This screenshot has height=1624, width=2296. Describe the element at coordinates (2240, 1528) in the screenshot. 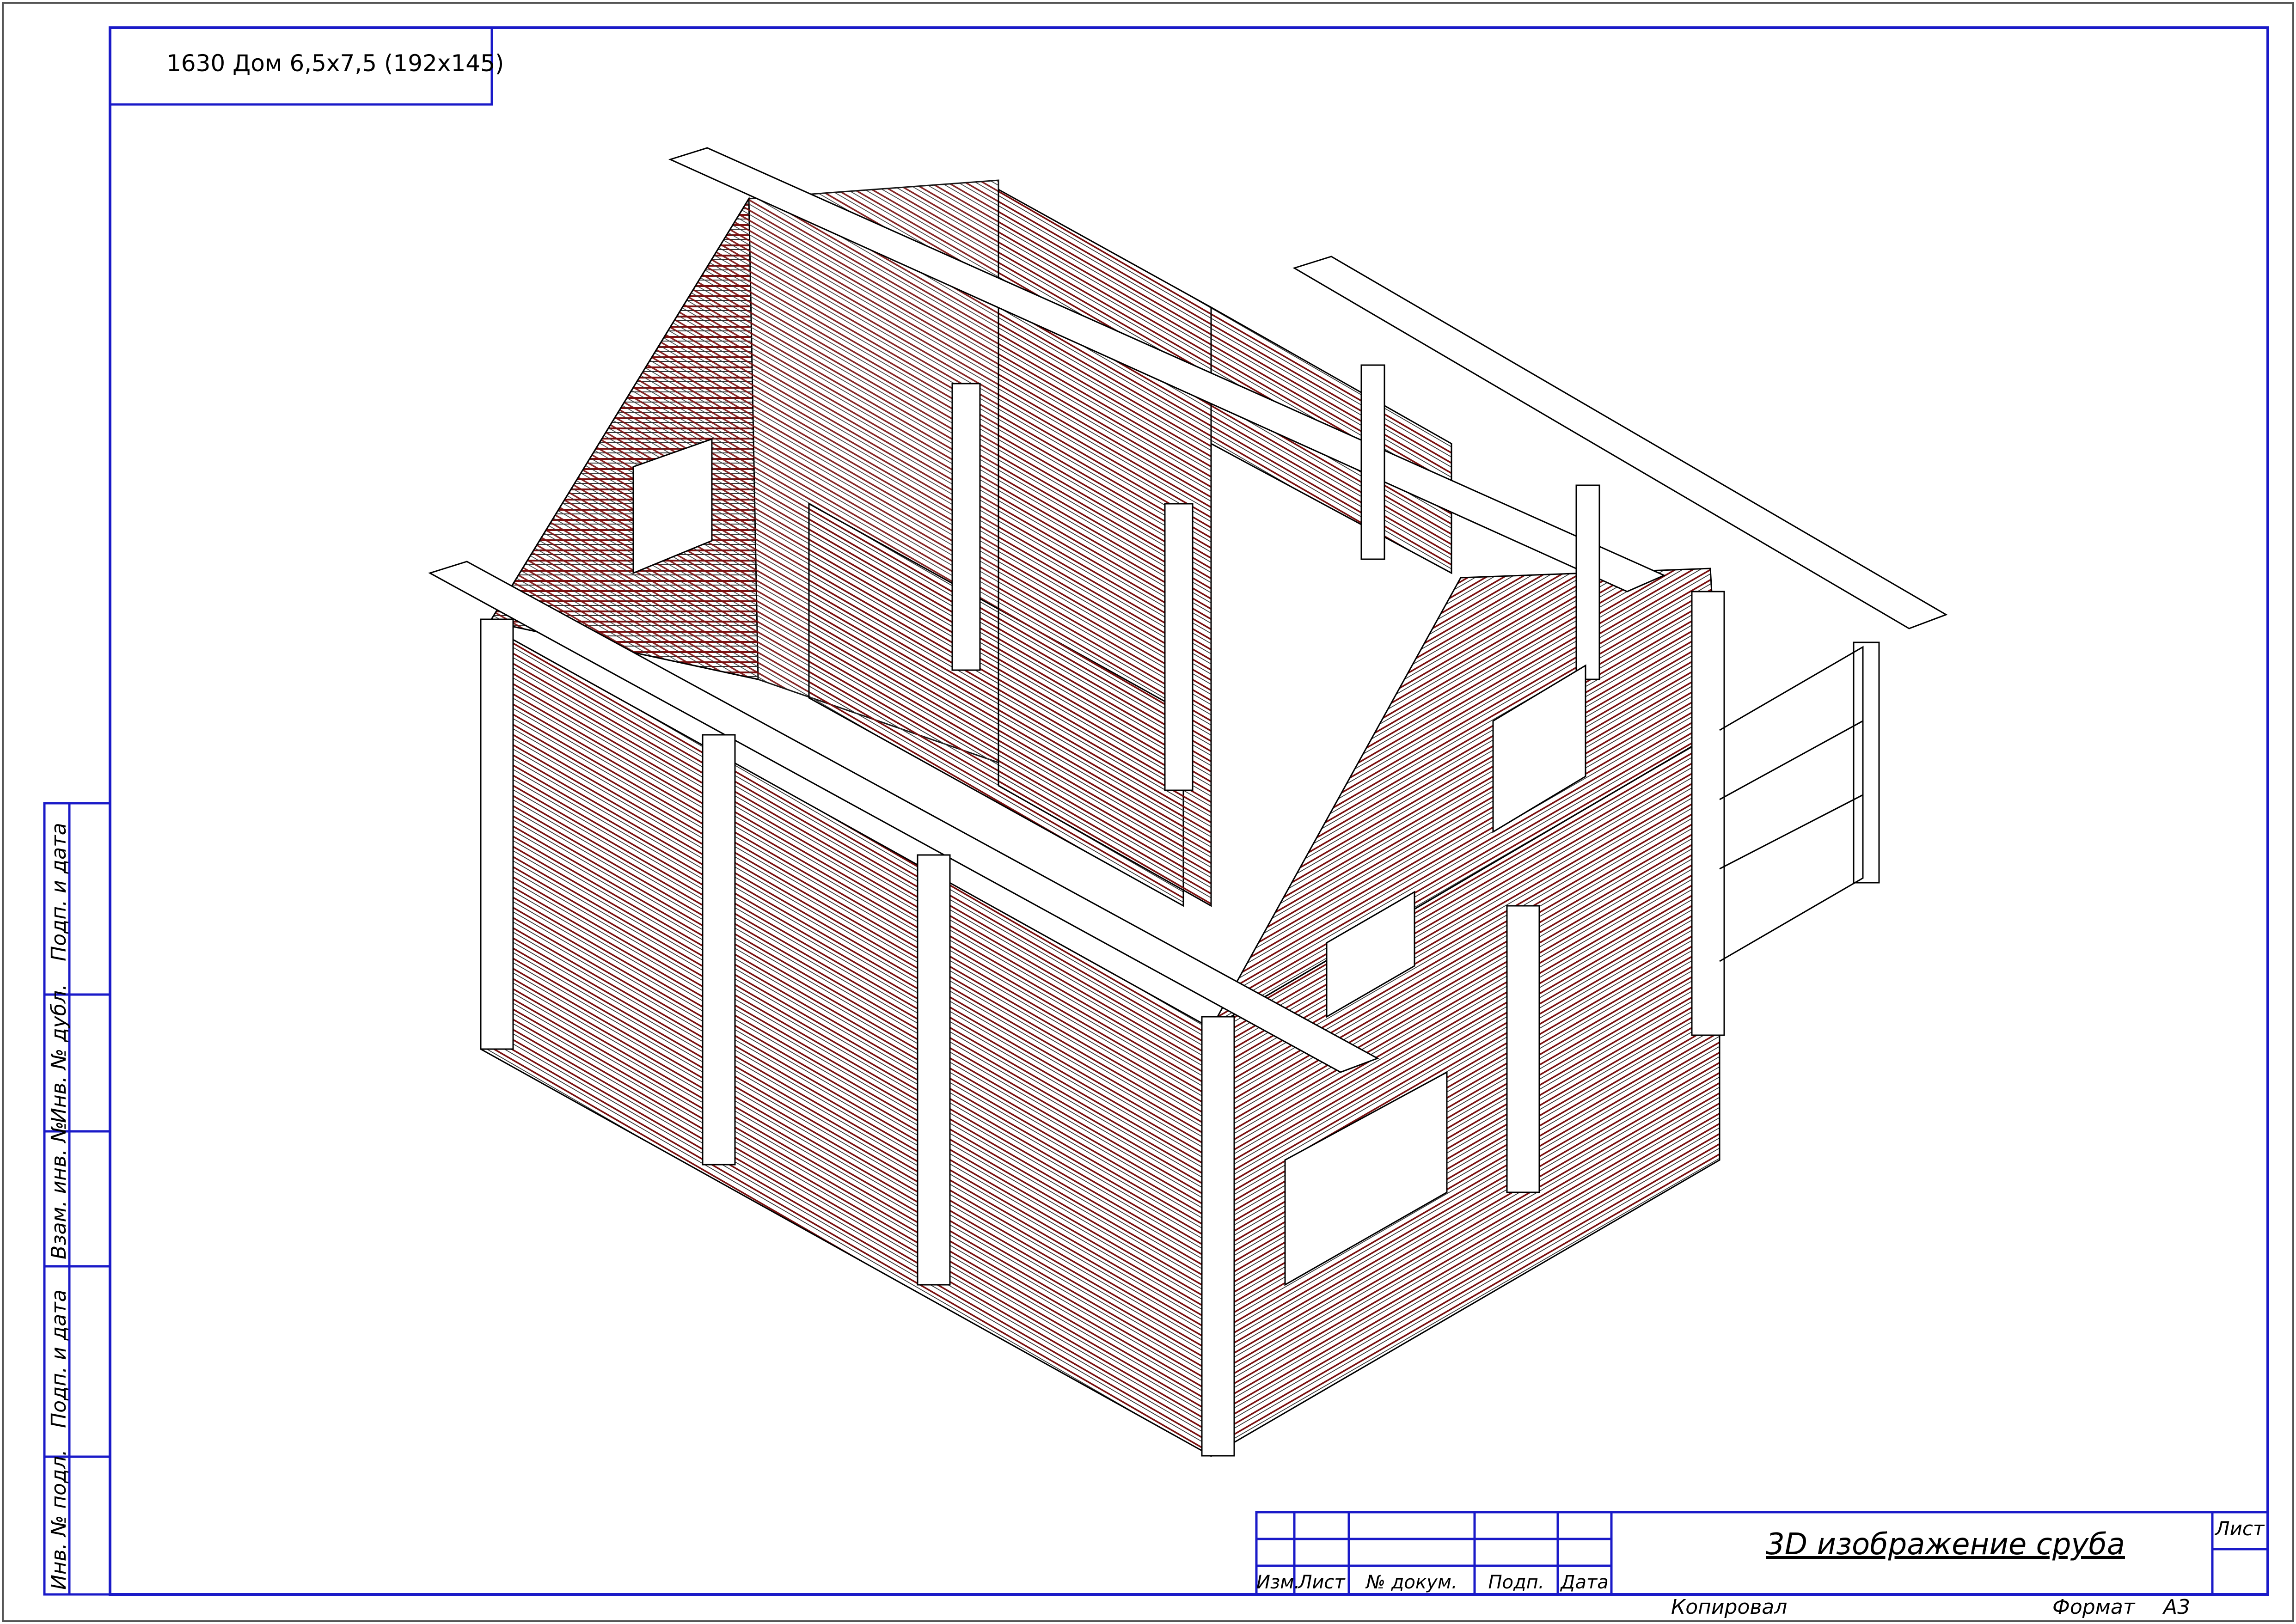

I see `sheet-label: Лист` at that location.